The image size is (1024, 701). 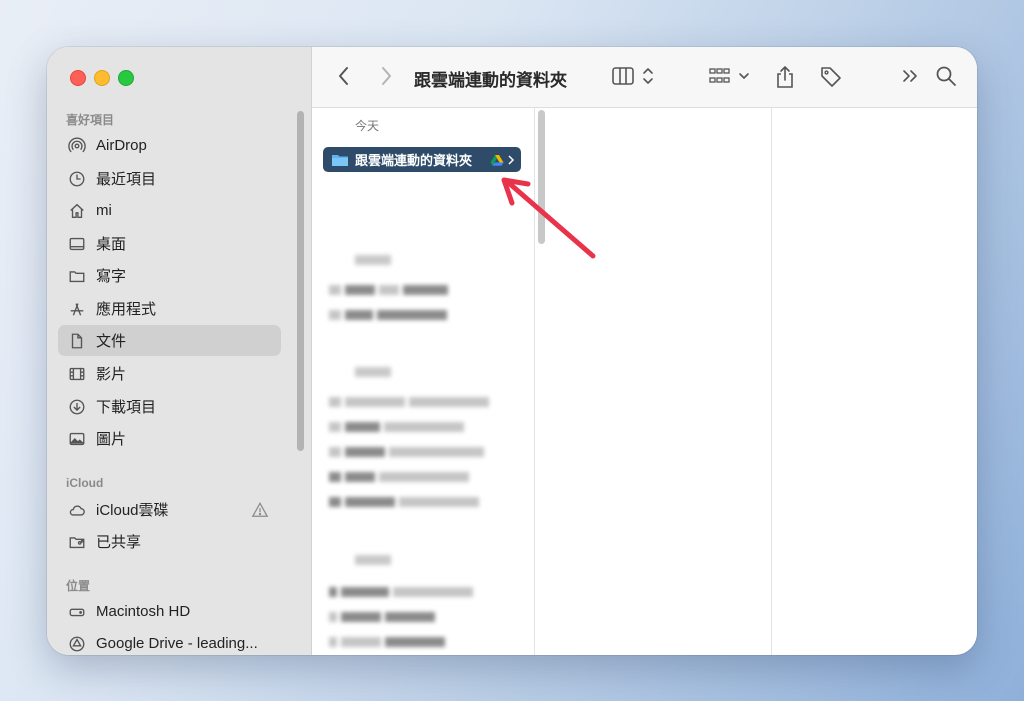 I want to click on sidebar-item-movies: 影片, so click(x=169, y=373).